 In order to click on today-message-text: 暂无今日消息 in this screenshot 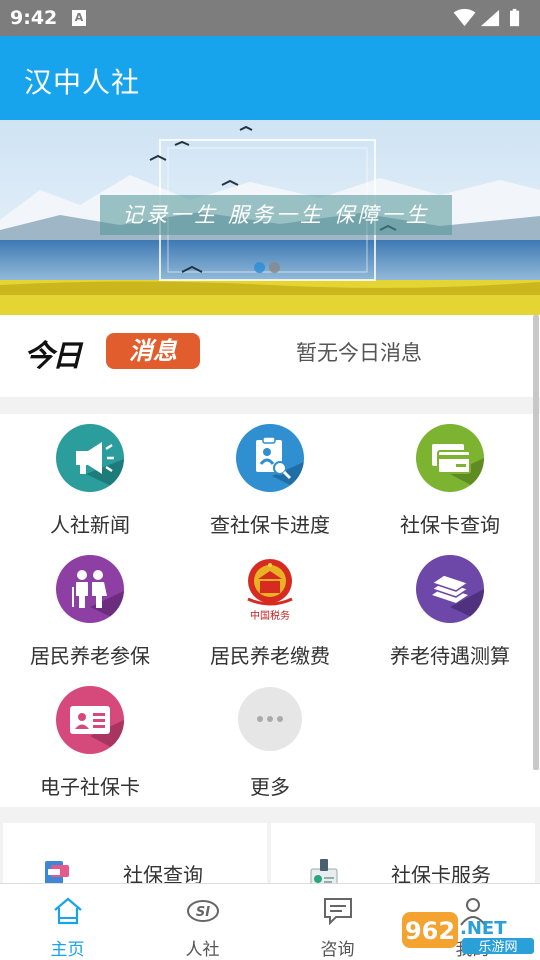, I will do `click(359, 353)`.